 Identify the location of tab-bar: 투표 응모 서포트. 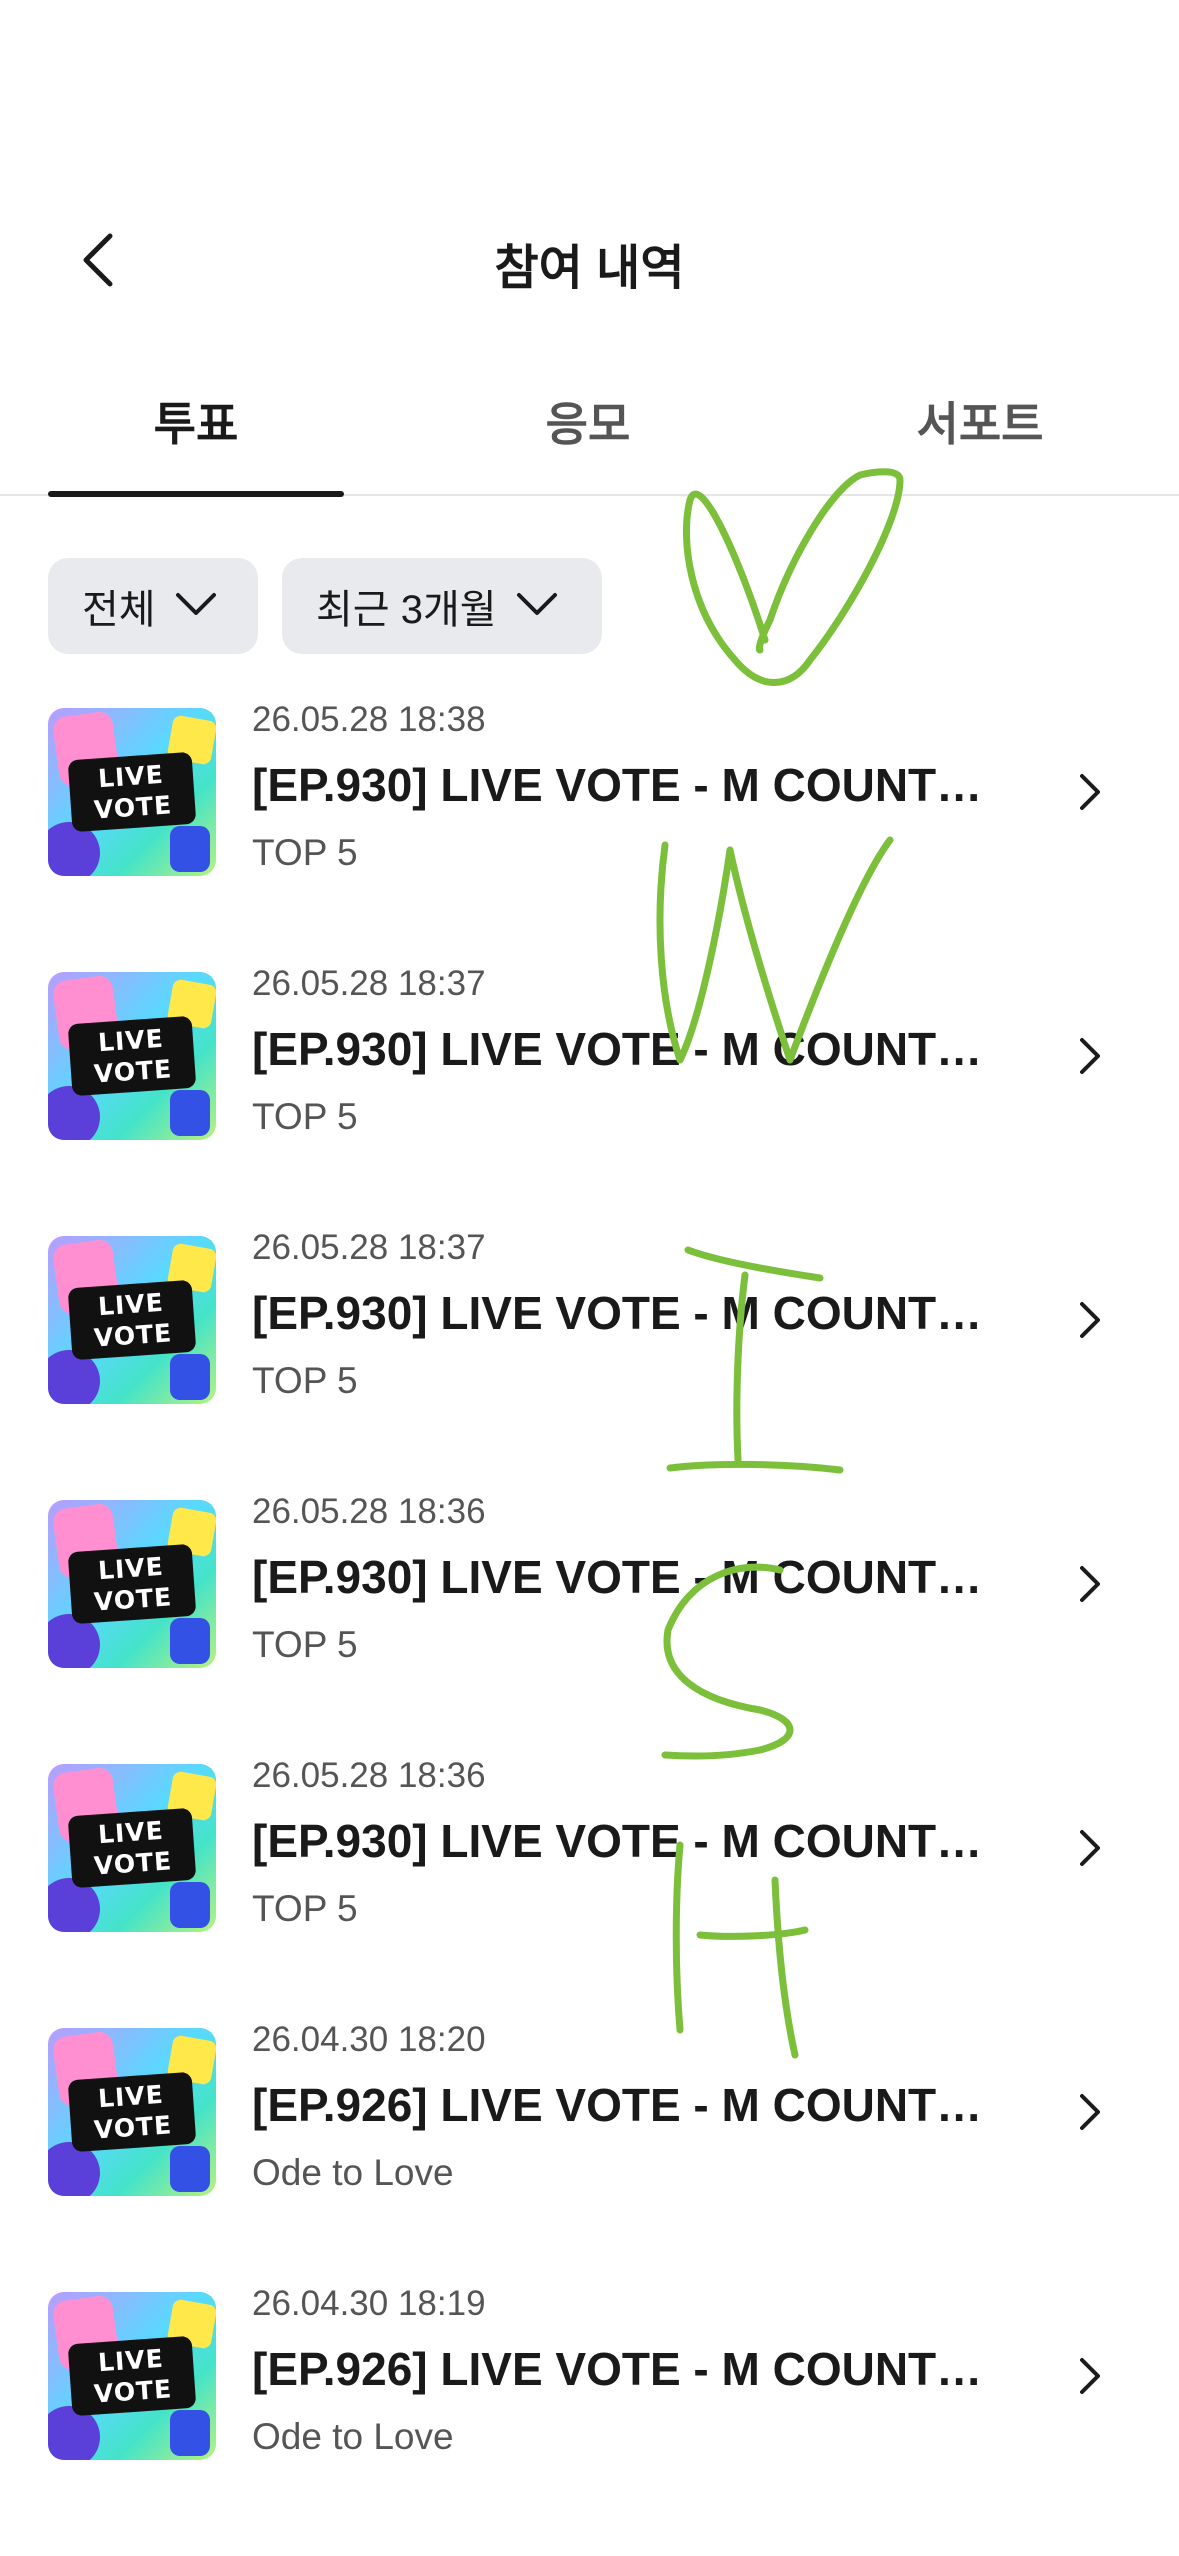
(589, 428).